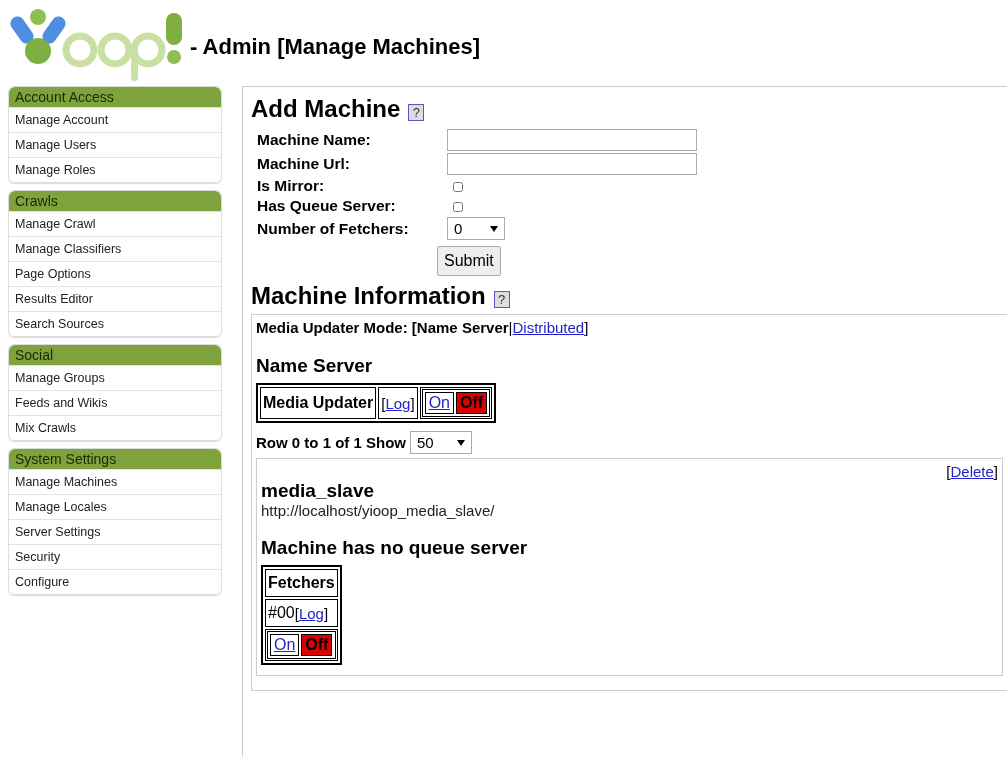 The height and width of the screenshot is (757, 1007). What do you see at coordinates (115, 169) in the screenshot?
I see `sidebar-item: Manage Roles` at bounding box center [115, 169].